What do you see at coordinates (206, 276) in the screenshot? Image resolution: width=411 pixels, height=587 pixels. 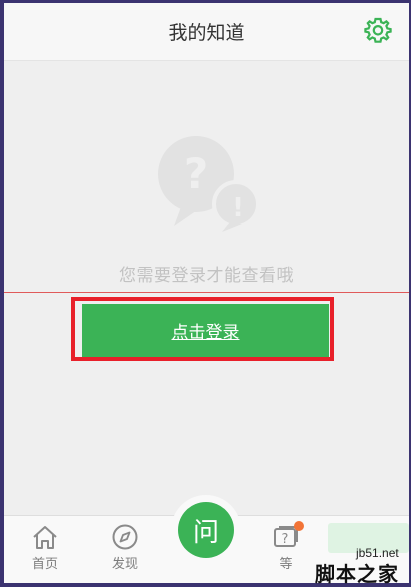 I see `login-required-message: 您需要登录才能查看哦` at bounding box center [206, 276].